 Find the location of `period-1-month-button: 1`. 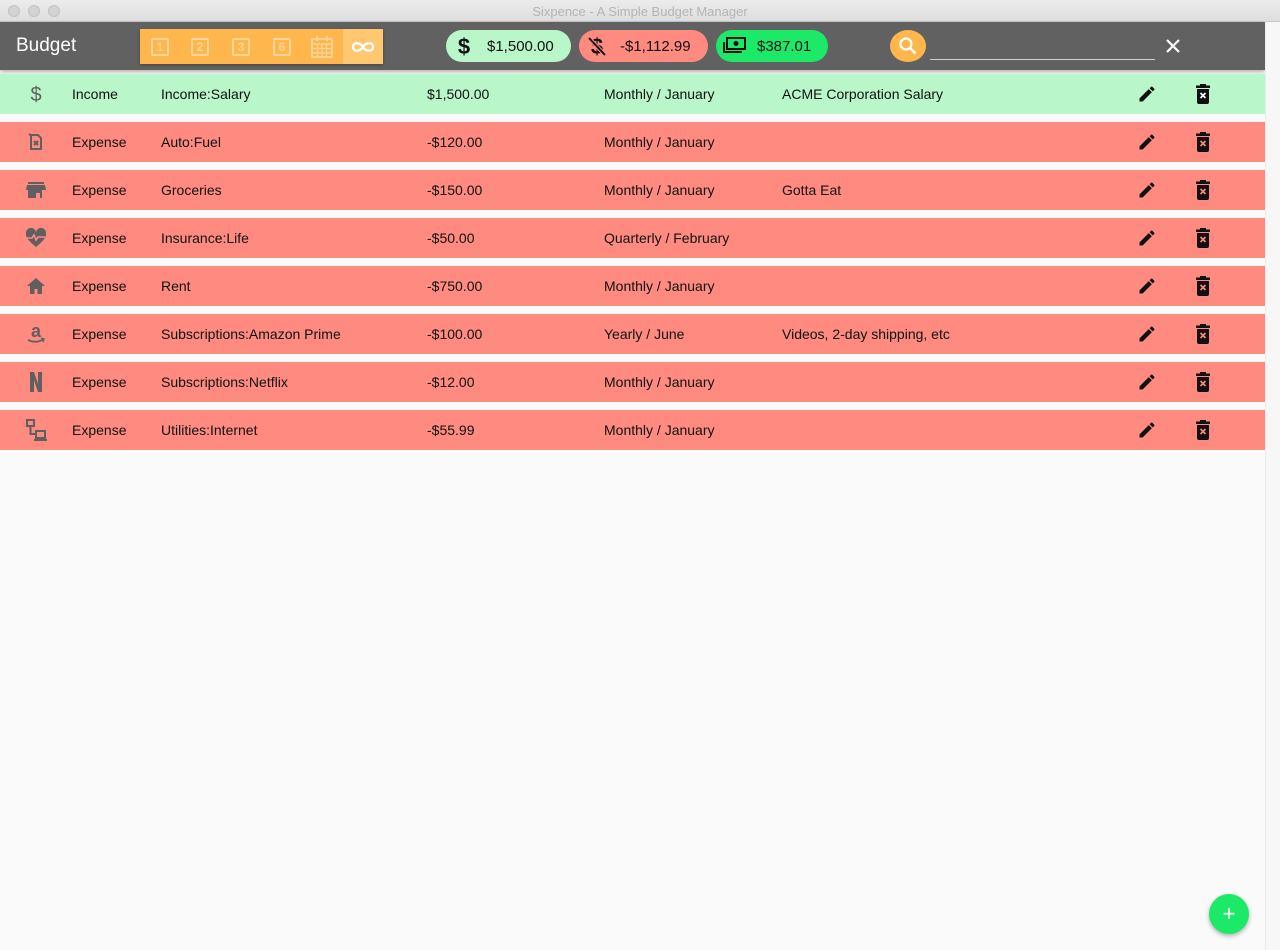

period-1-month-button: 1 is located at coordinates (160, 46).